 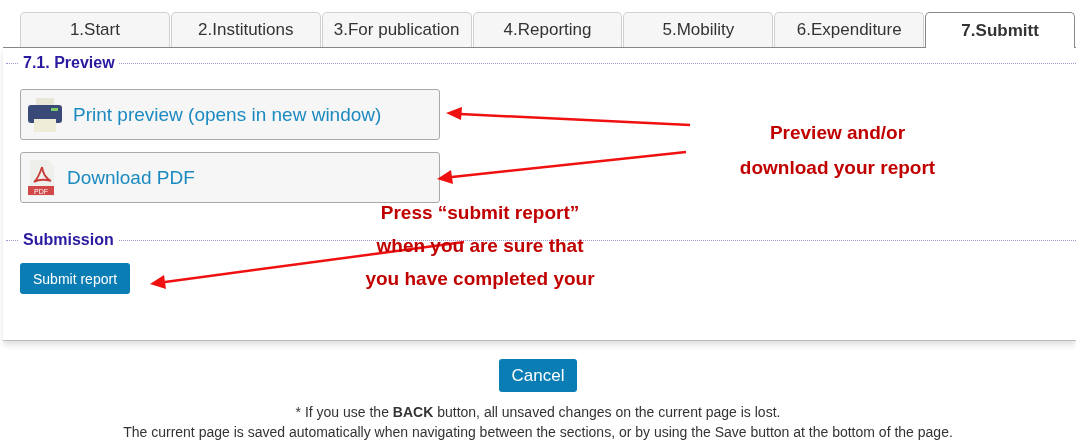 What do you see at coordinates (396, 29) in the screenshot?
I see `tab: 3.For publication` at bounding box center [396, 29].